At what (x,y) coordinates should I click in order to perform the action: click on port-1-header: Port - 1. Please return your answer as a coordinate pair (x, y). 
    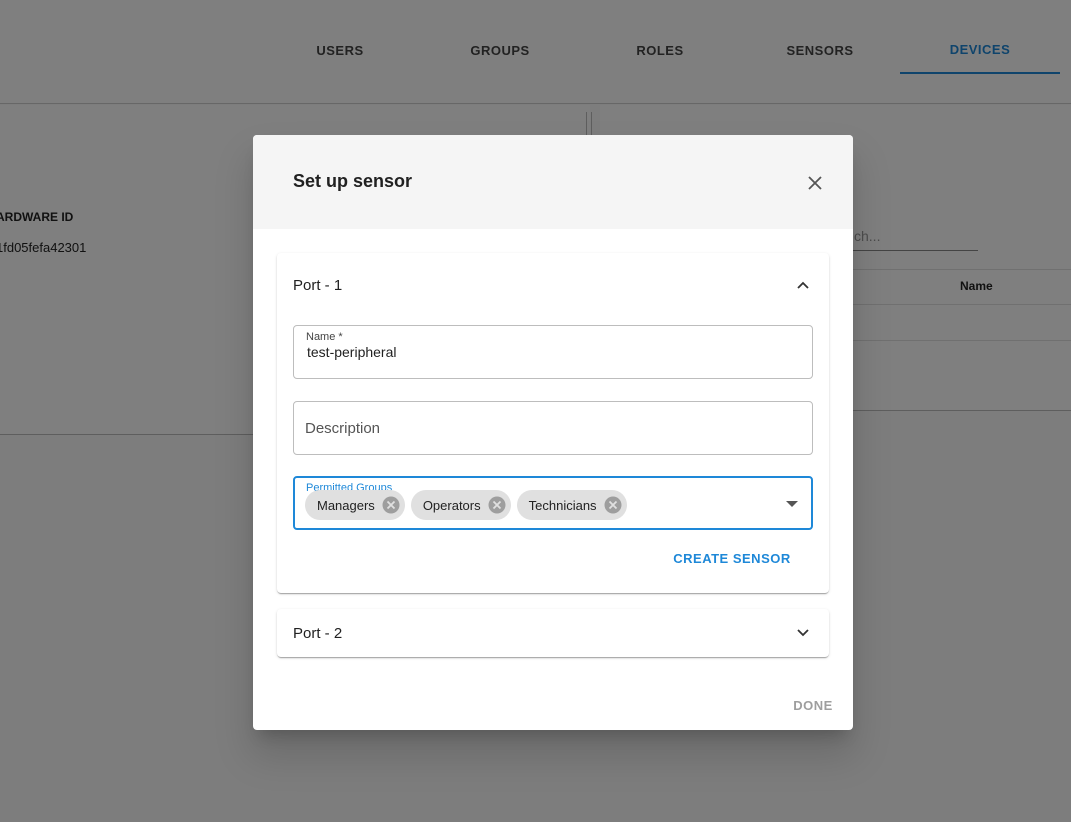
    Looking at the image, I should click on (553, 285).